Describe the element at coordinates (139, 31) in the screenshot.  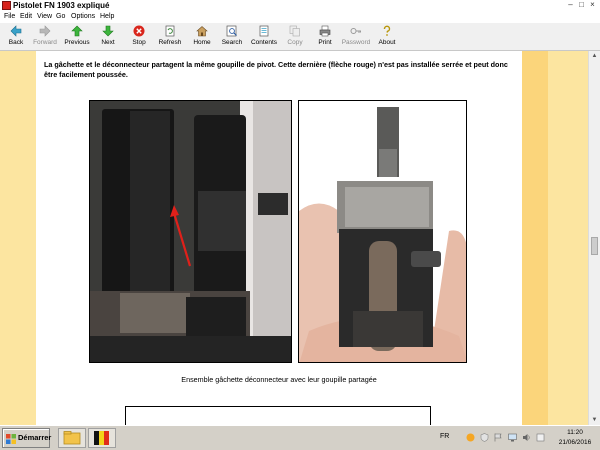
I see `stop-icon` at that location.